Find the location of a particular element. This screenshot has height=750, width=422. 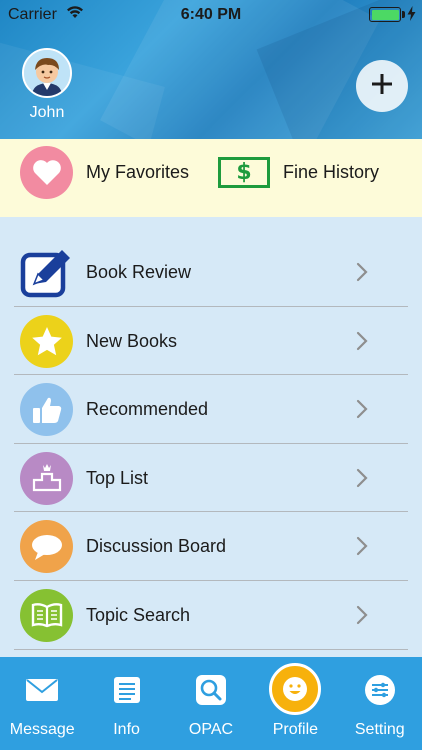

heart-icon is located at coordinates (46, 172).